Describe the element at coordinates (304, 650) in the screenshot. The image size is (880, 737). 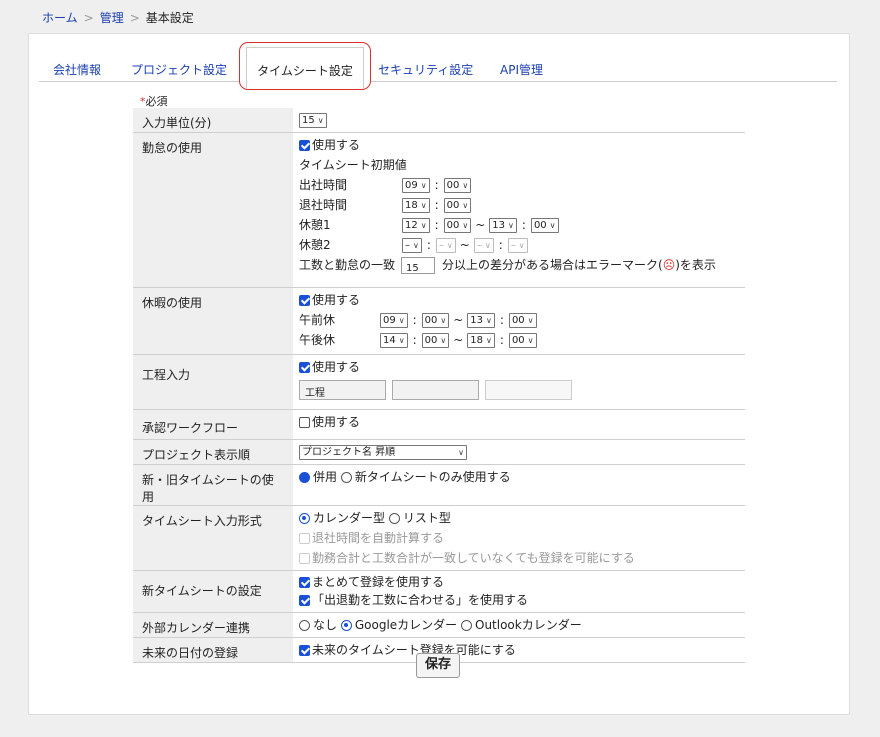
I see `future-register-checkbox` at that location.